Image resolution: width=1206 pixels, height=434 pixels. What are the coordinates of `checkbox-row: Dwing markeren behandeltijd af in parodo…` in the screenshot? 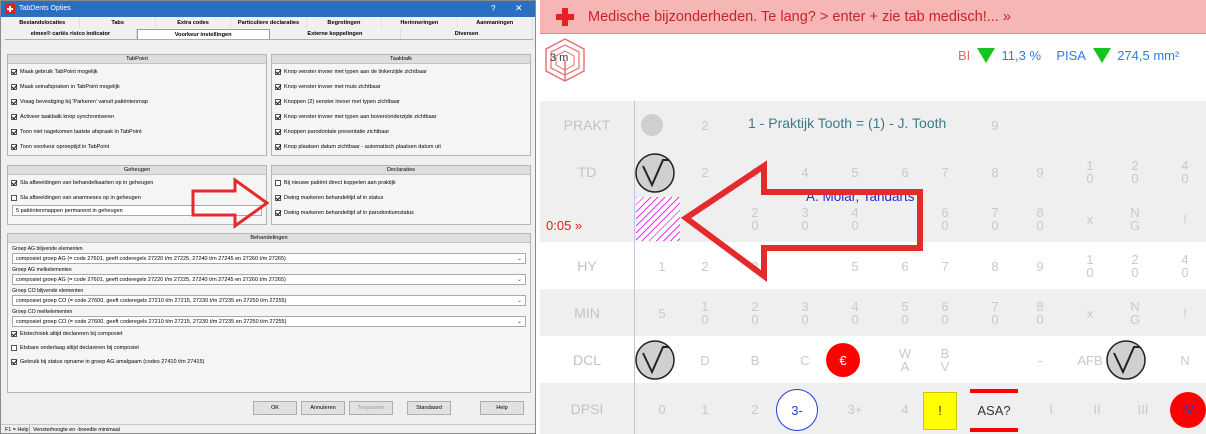 It's located at (401, 212).